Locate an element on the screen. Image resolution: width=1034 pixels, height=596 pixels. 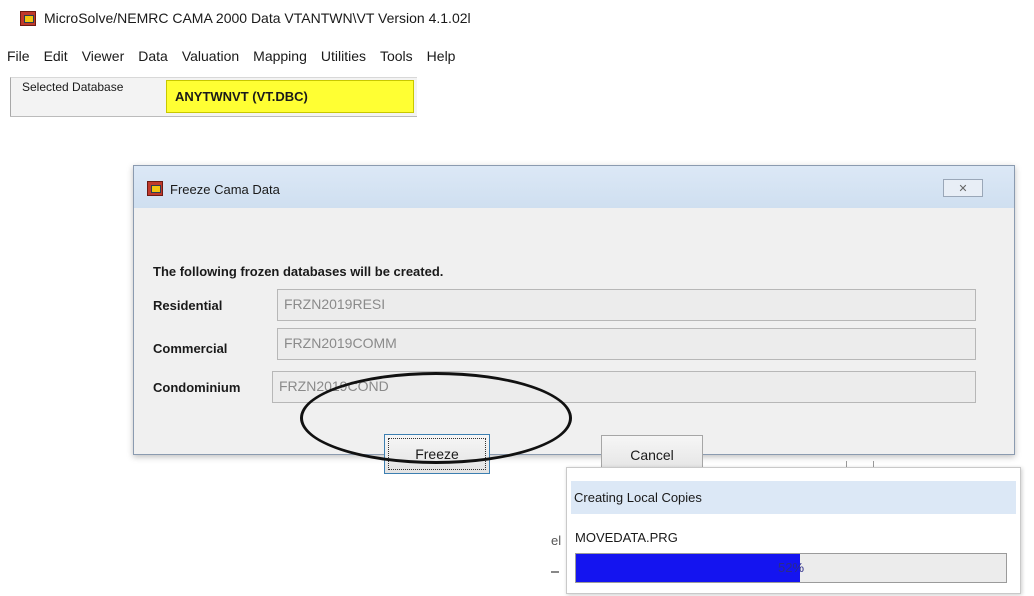
residential-label: Residential is located at coordinates (188, 305).